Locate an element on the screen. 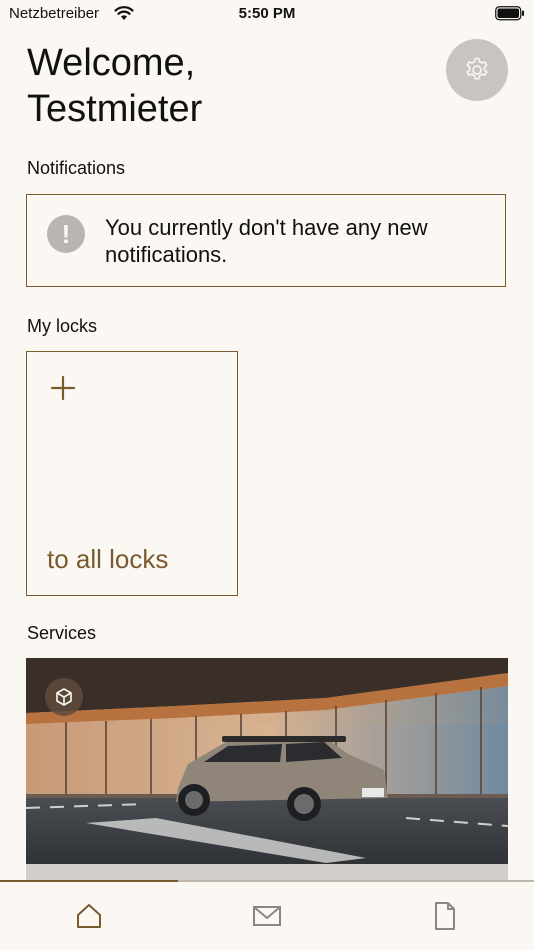 This screenshot has height=950, width=534. settings-button is located at coordinates (477, 70).